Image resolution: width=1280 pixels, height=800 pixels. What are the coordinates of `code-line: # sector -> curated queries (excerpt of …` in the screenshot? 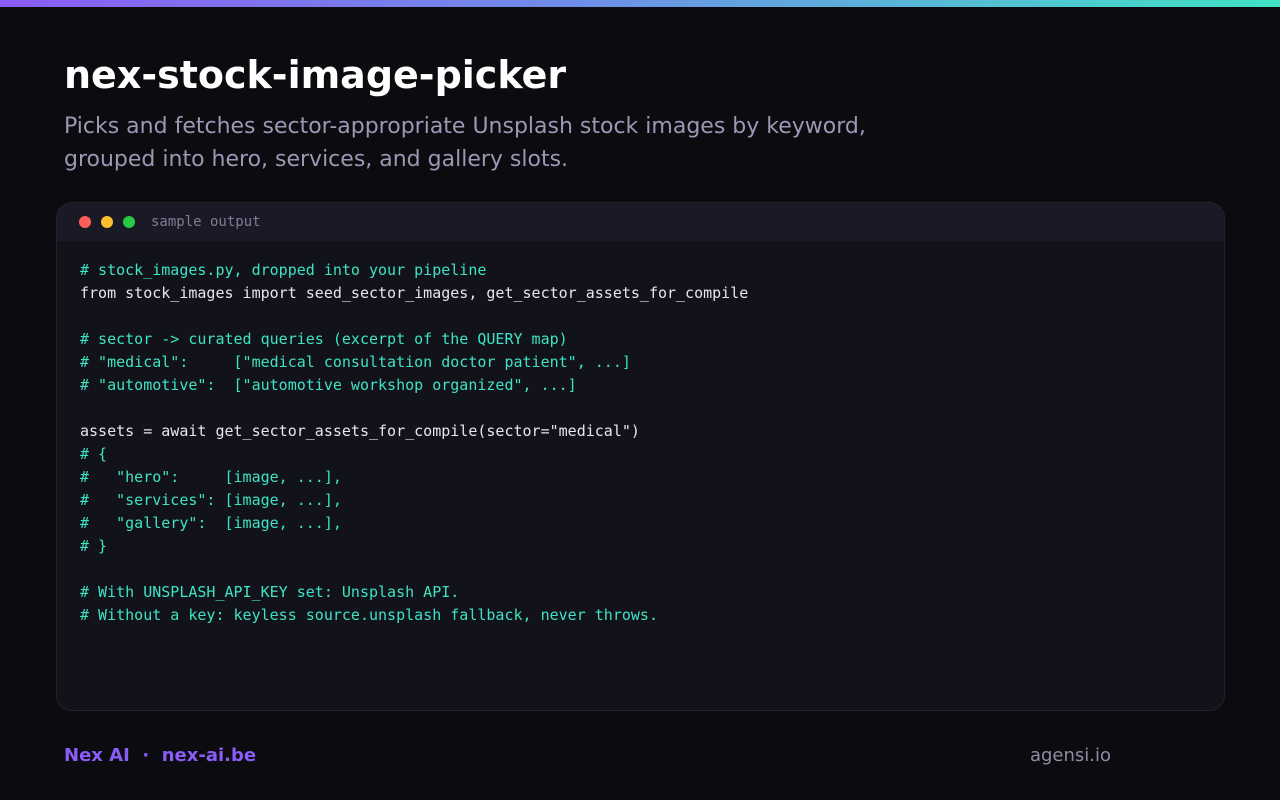 It's located at (324, 339).